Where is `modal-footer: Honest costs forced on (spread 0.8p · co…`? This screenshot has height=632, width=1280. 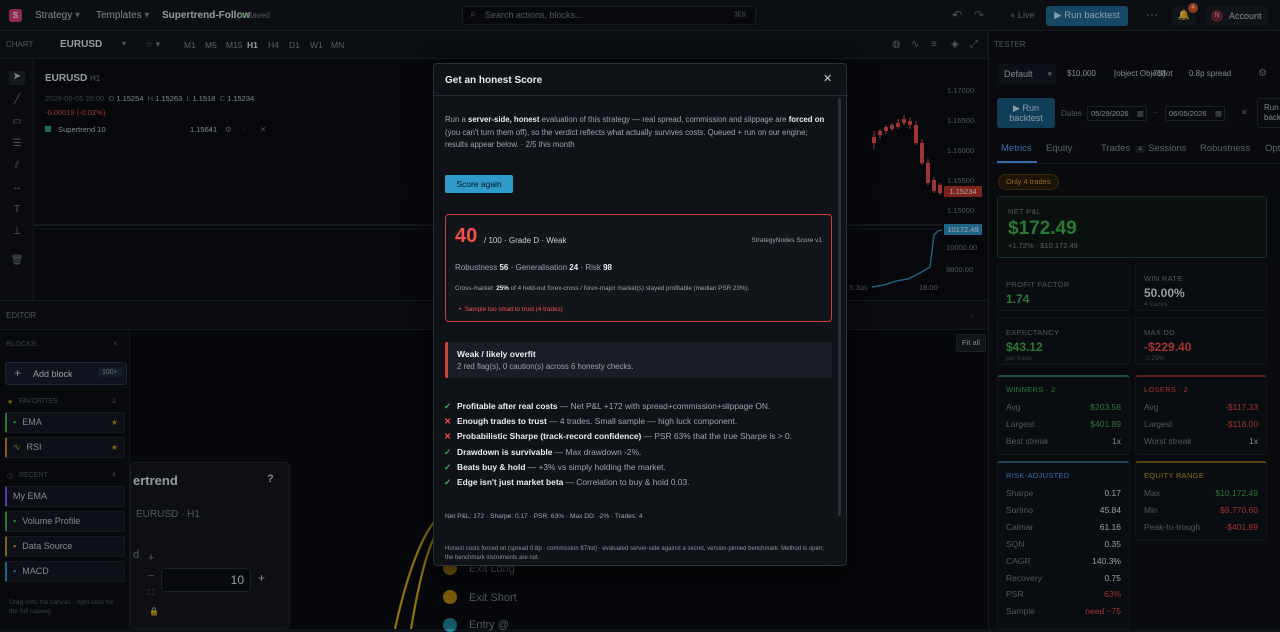 modal-footer: Honest costs forced on (spread 0.8p · co… is located at coordinates (634, 553).